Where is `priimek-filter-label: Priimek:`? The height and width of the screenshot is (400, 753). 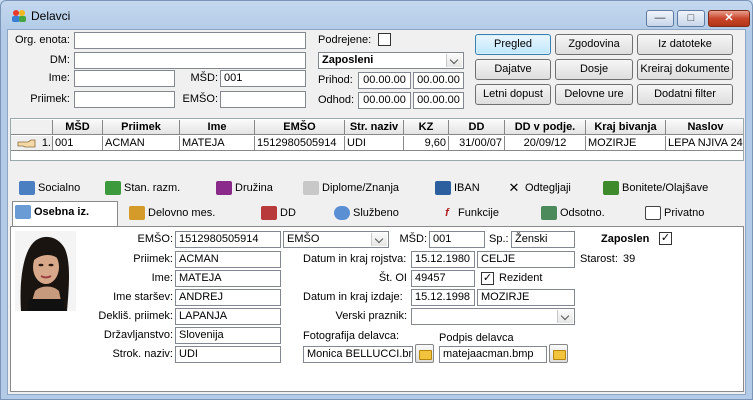
priimek-filter-label: Priimek: is located at coordinates (50, 99).